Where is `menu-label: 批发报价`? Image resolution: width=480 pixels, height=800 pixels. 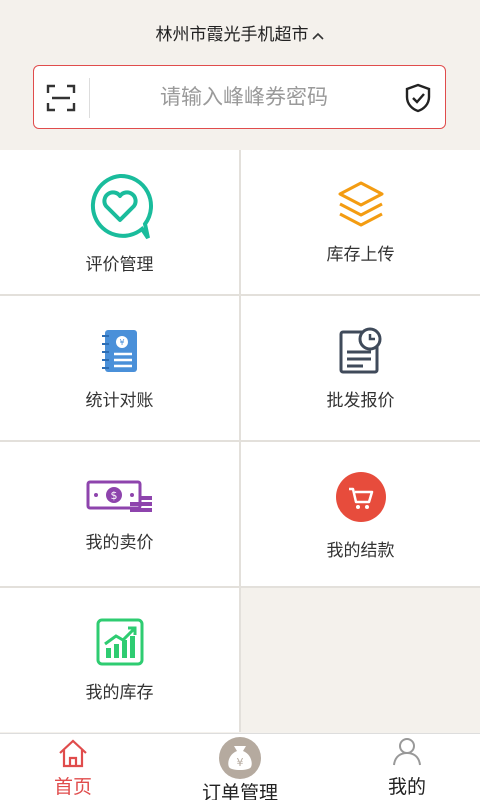 menu-label: 批发报价 is located at coordinates (360, 400).